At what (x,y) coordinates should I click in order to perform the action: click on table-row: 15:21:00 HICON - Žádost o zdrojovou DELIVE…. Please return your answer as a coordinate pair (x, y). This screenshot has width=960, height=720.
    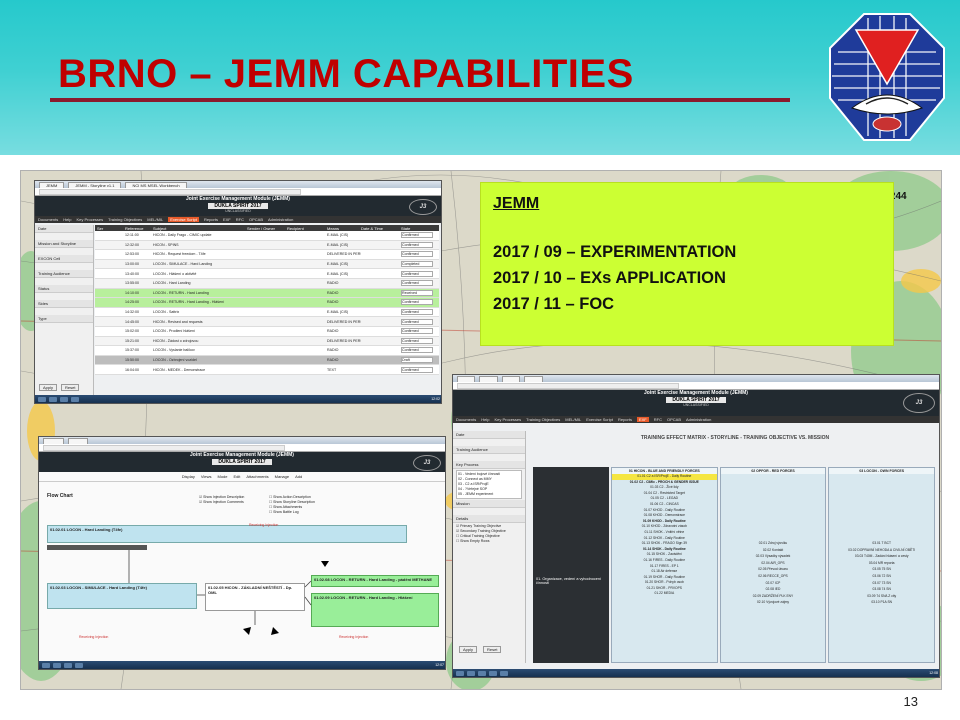
    Looking at the image, I should click on (267, 341).